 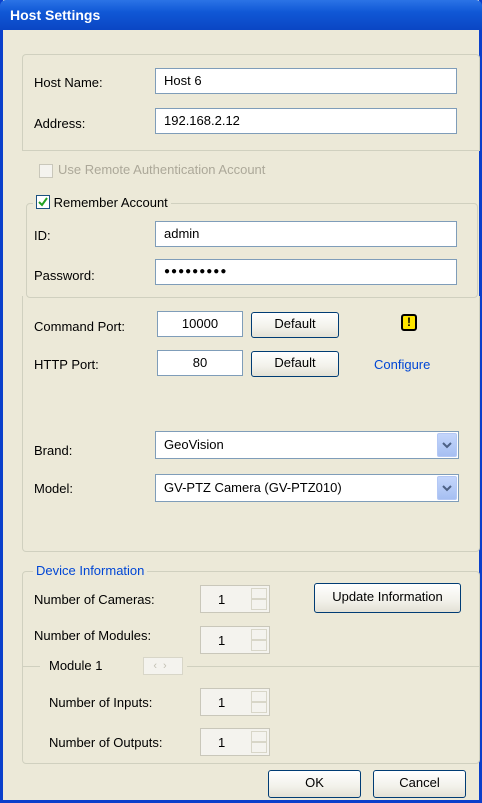 I want to click on model-select: GV-PTZ Camera (GV-PTZ010), so click(x=307, y=488).